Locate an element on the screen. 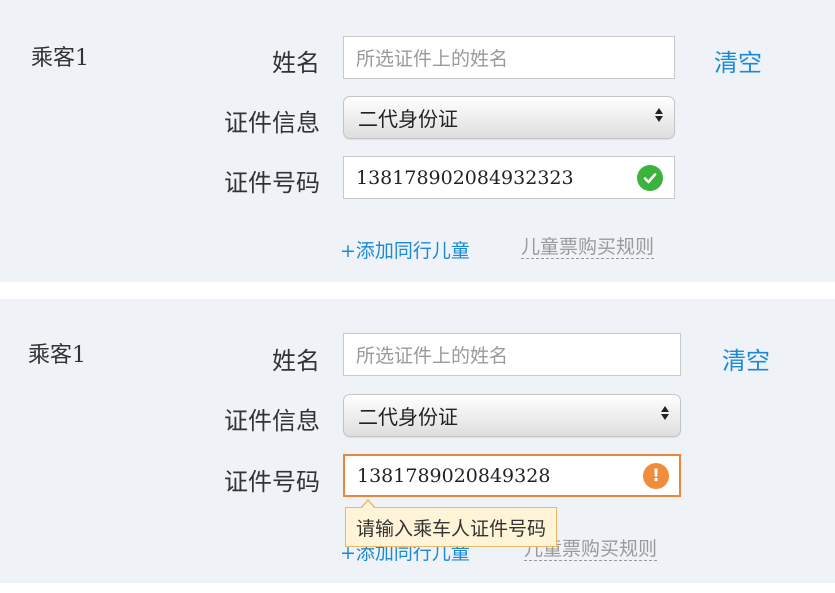  id-number-input: 1381789020849328 is located at coordinates (512, 475).